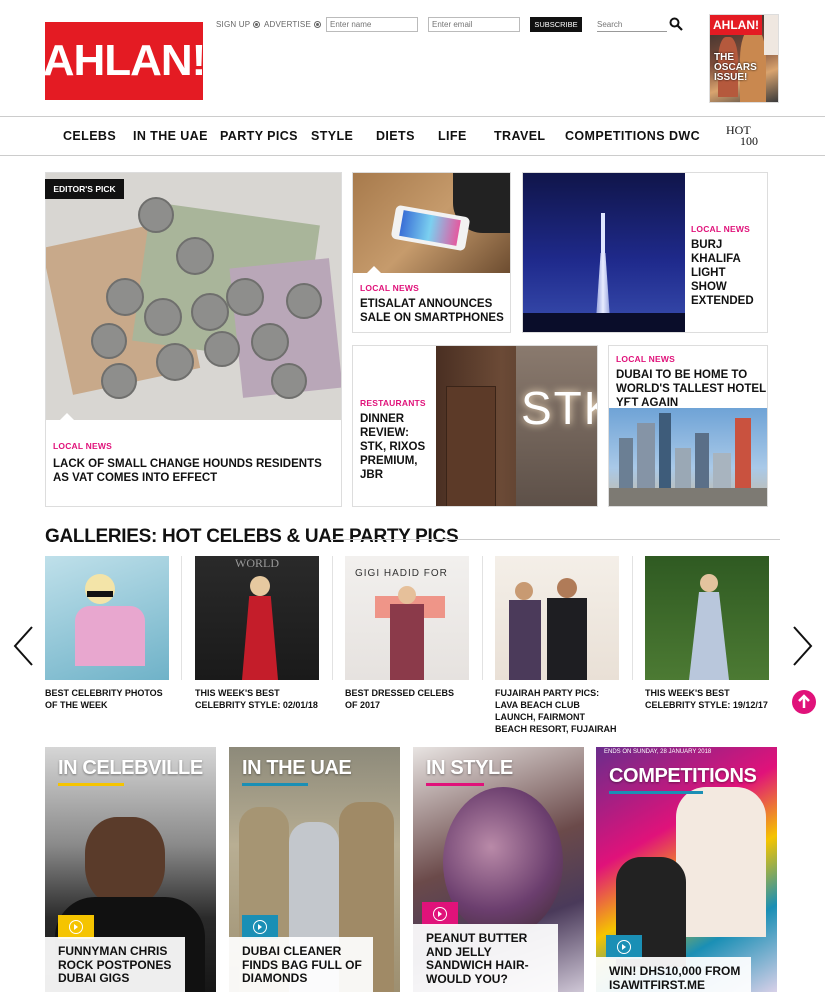  What do you see at coordinates (735, 67) in the screenshot?
I see `cover-headline: THE OSCARS ISSUE!` at bounding box center [735, 67].